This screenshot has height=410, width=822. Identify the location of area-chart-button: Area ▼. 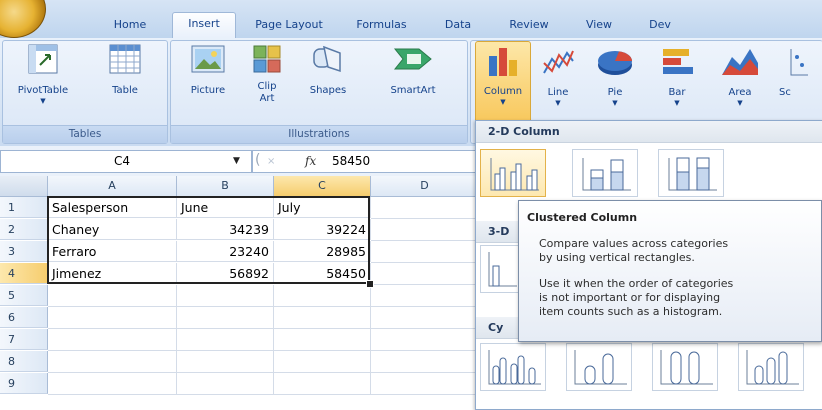
(740, 82).